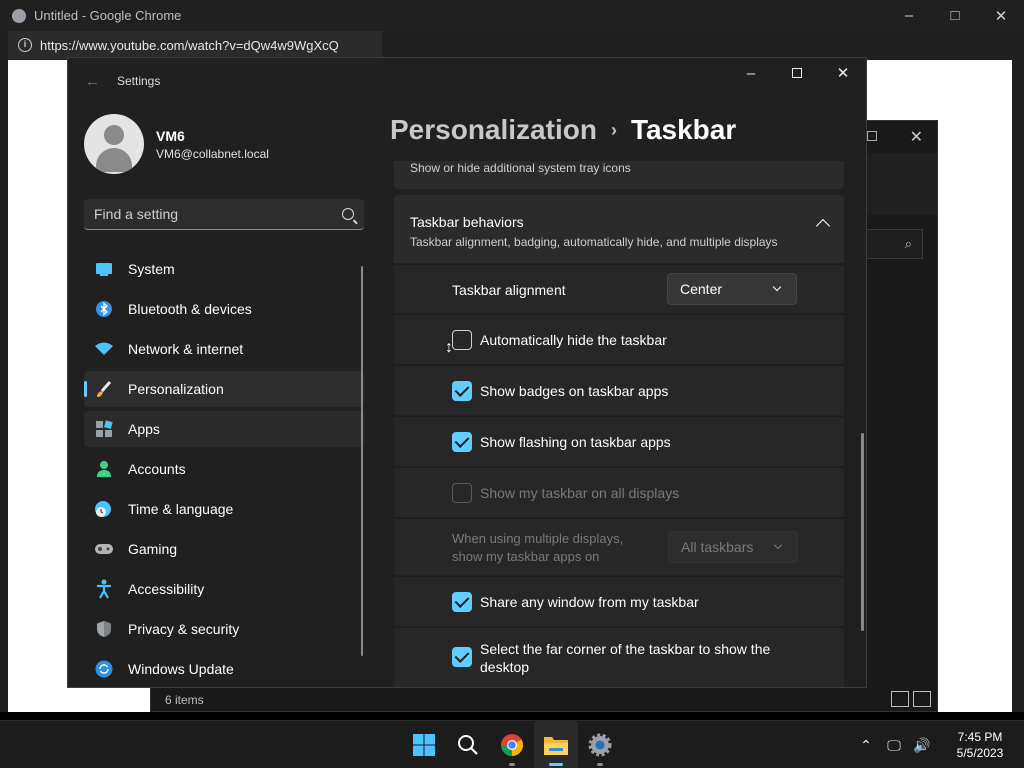 This screenshot has width=1024, height=768. What do you see at coordinates (104, 429) in the screenshot?
I see `apps-icon` at bounding box center [104, 429].